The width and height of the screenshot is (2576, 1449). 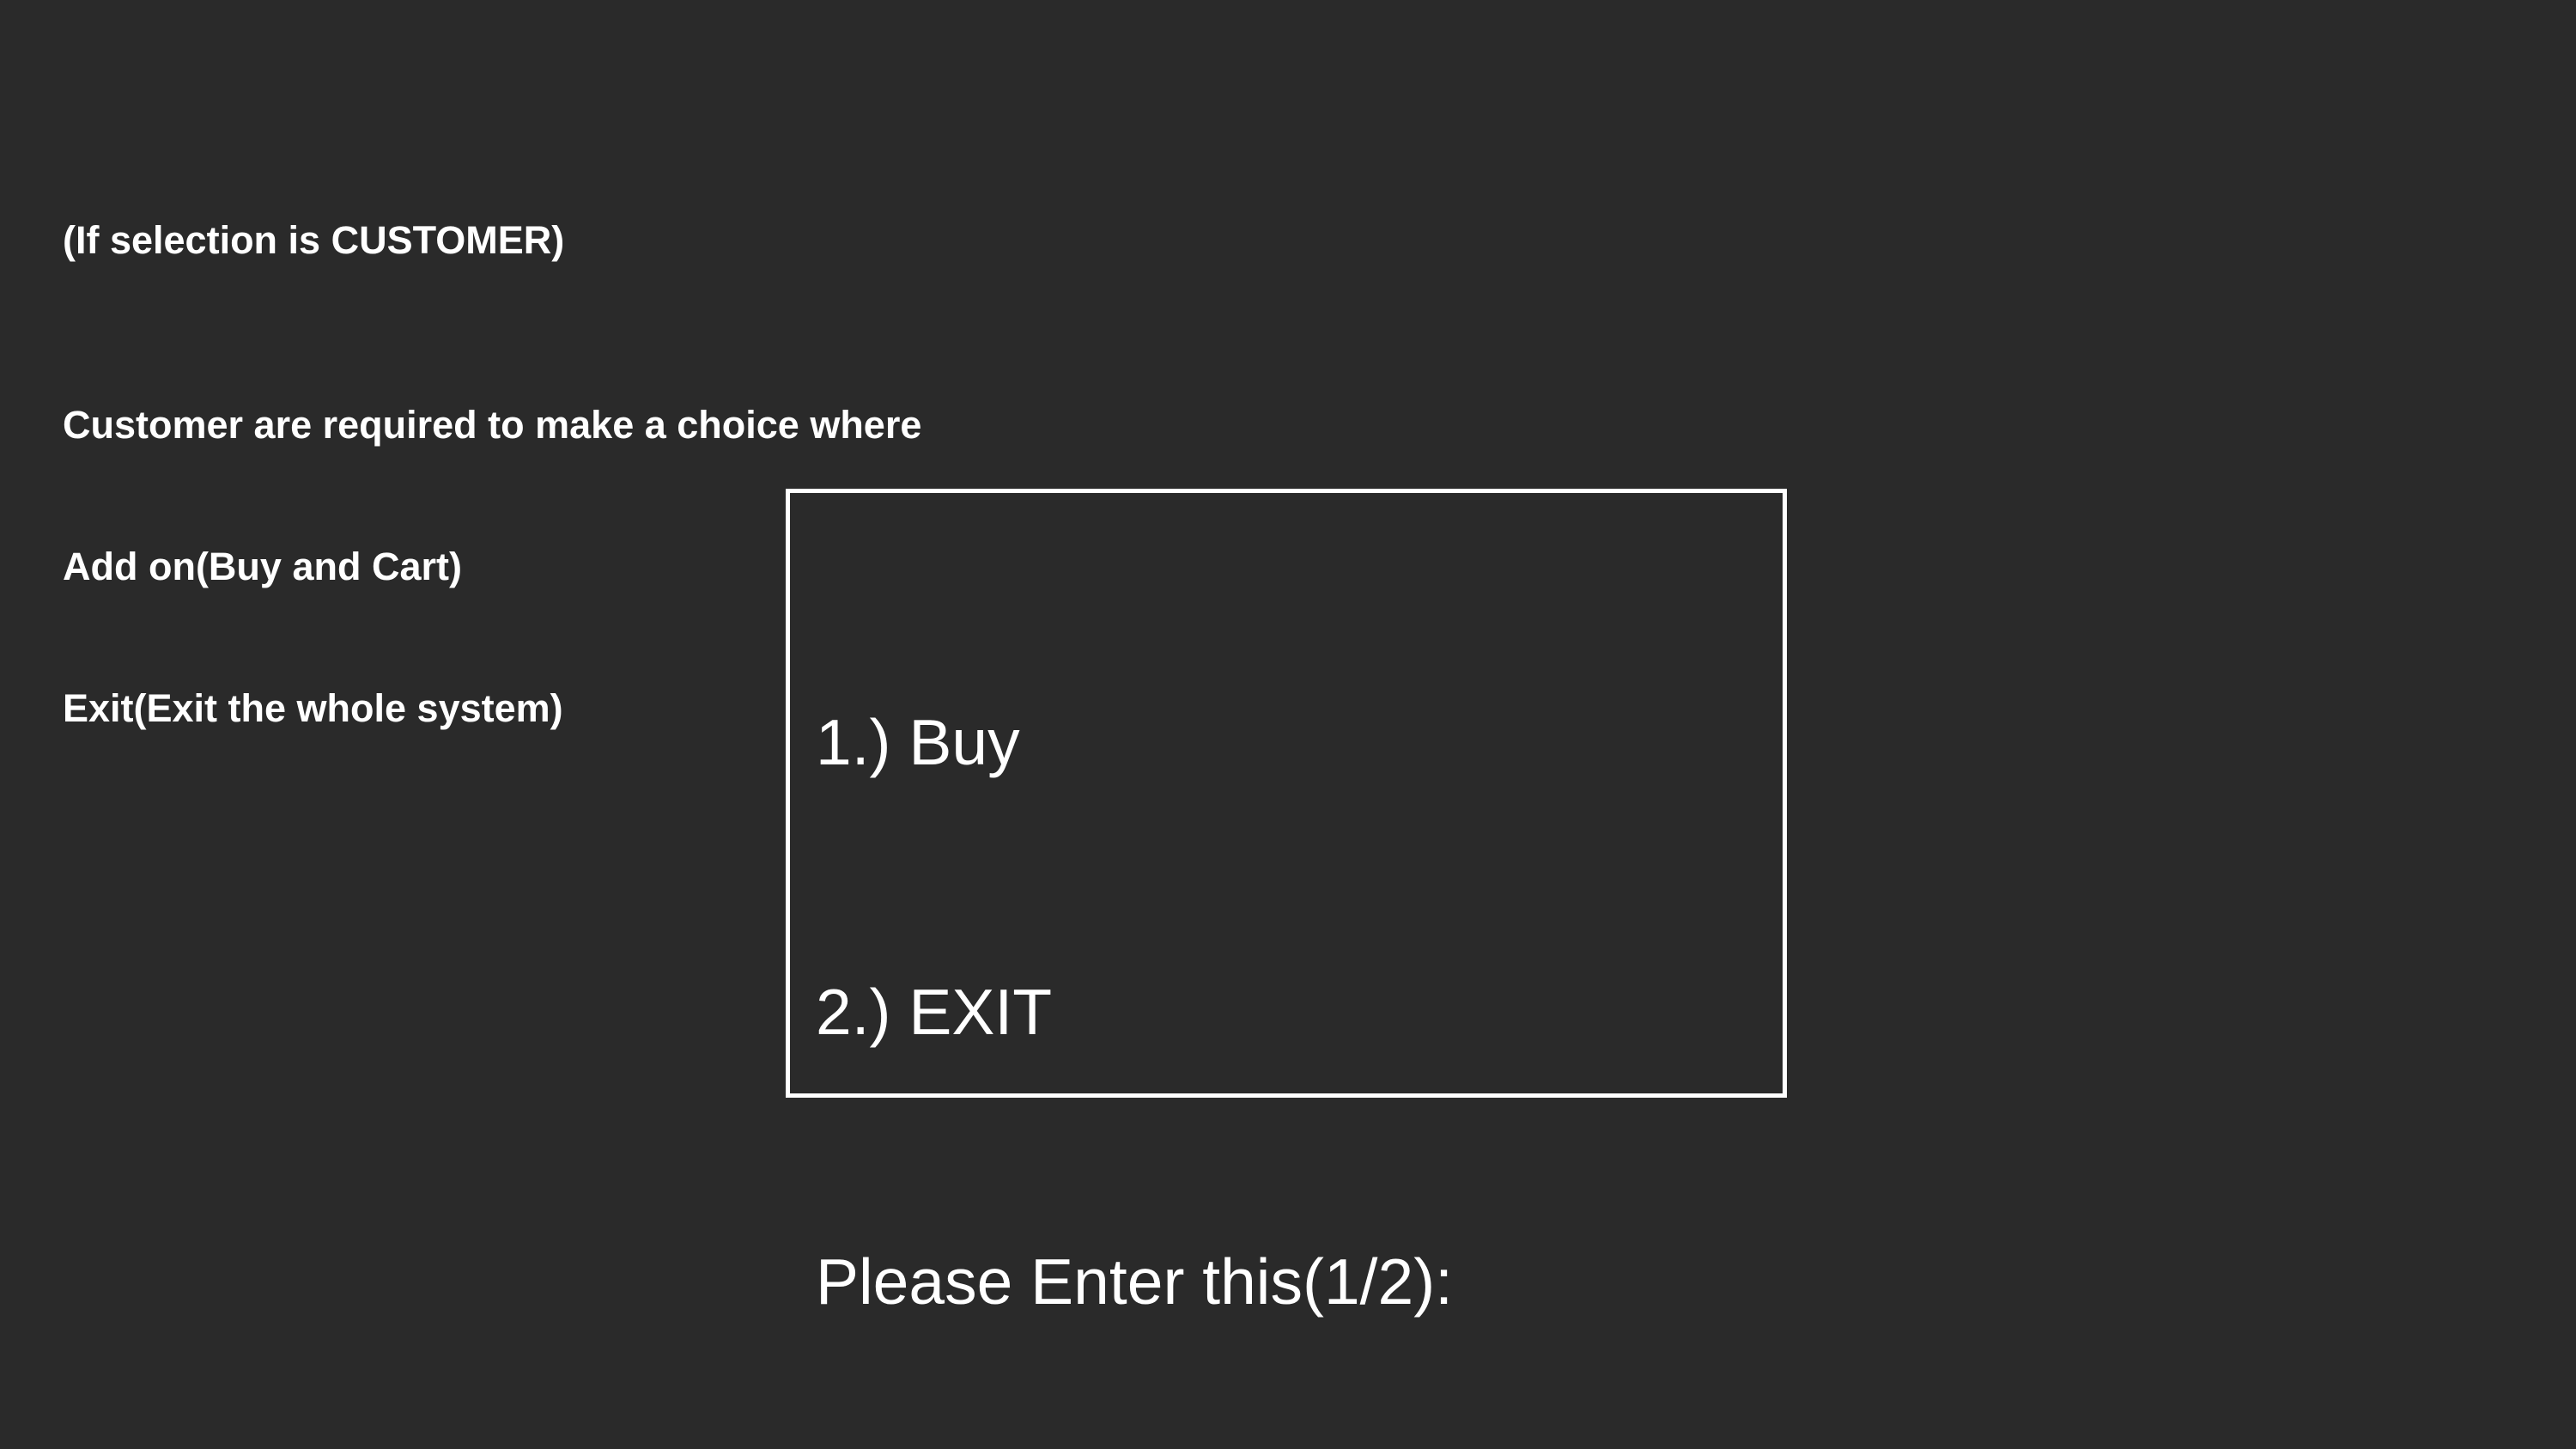 I want to click on input-prompt: Please Enter this(1/2):, so click(x=1135, y=1281).